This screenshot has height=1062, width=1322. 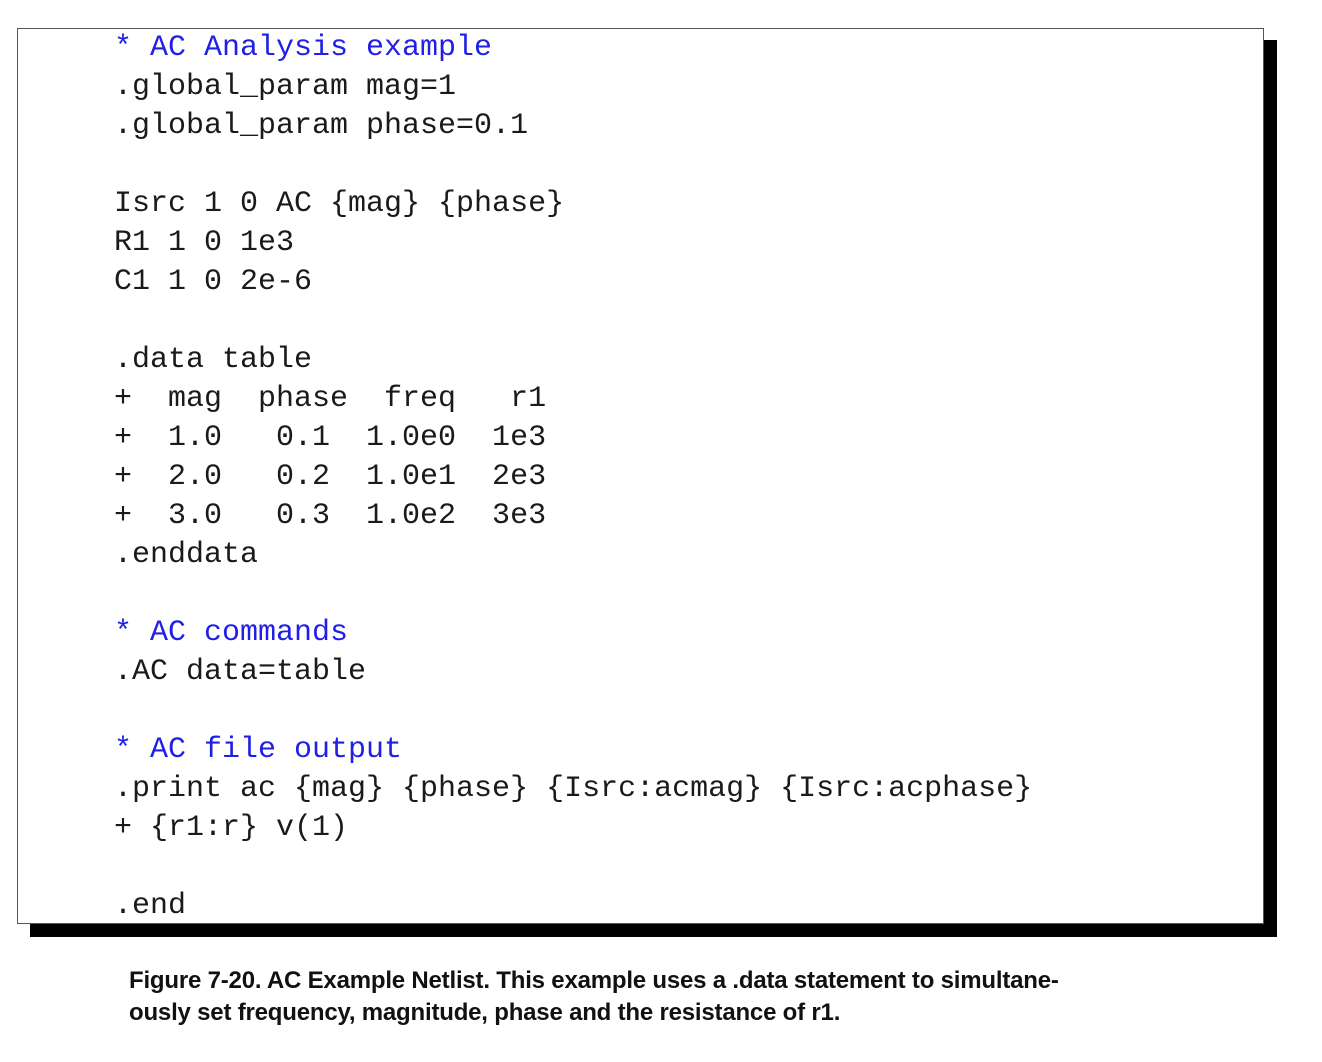 I want to click on netlist-code-line: R1 1 0 1e3, so click(x=204, y=243).